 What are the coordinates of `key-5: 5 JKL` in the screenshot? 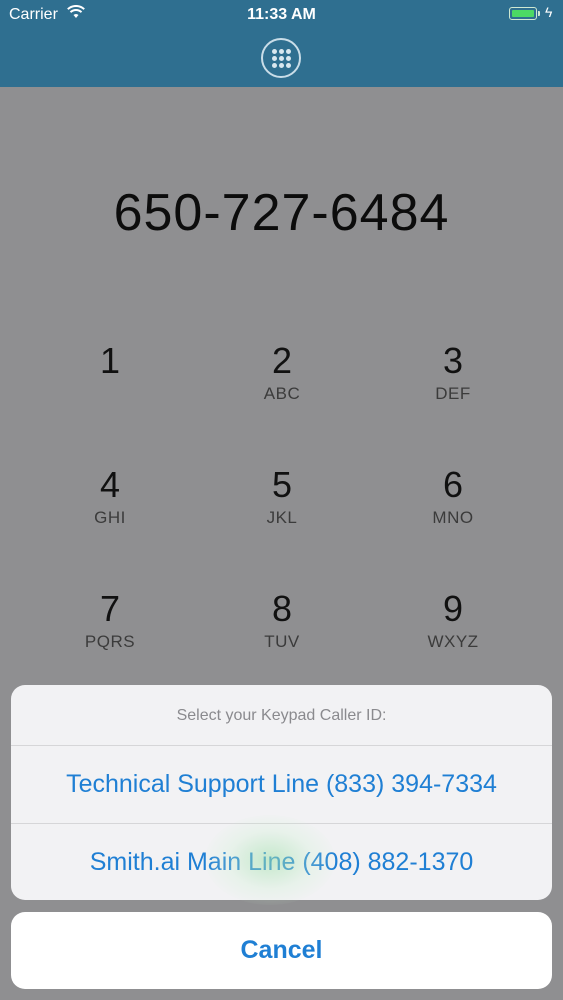 It's located at (282, 496).